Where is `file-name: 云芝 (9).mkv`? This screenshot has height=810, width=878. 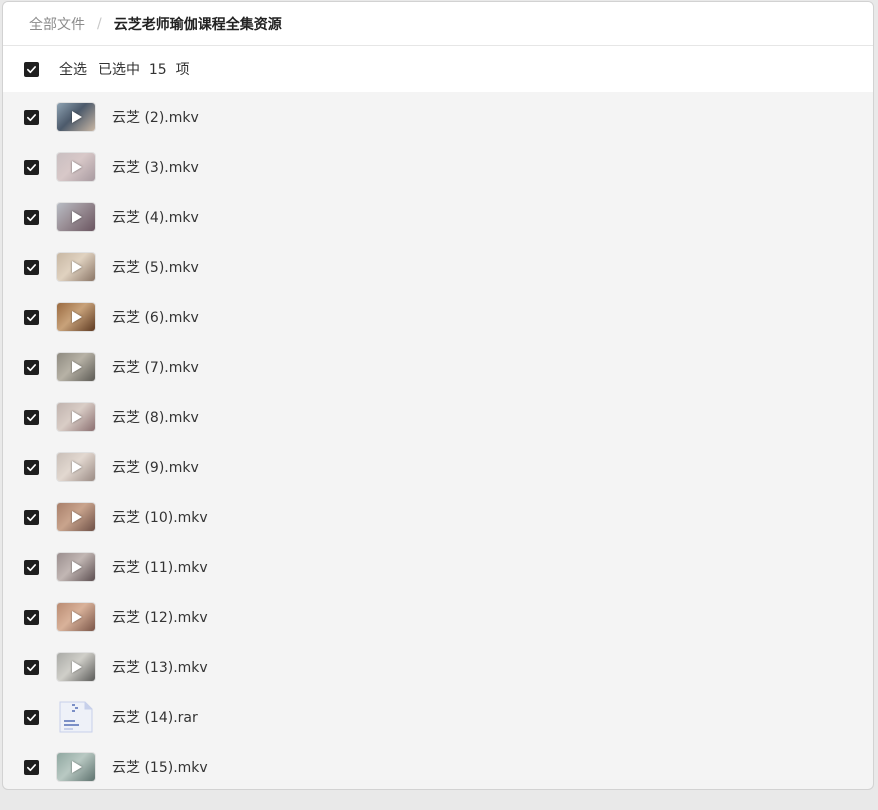 file-name: 云芝 (9).mkv is located at coordinates (155, 467).